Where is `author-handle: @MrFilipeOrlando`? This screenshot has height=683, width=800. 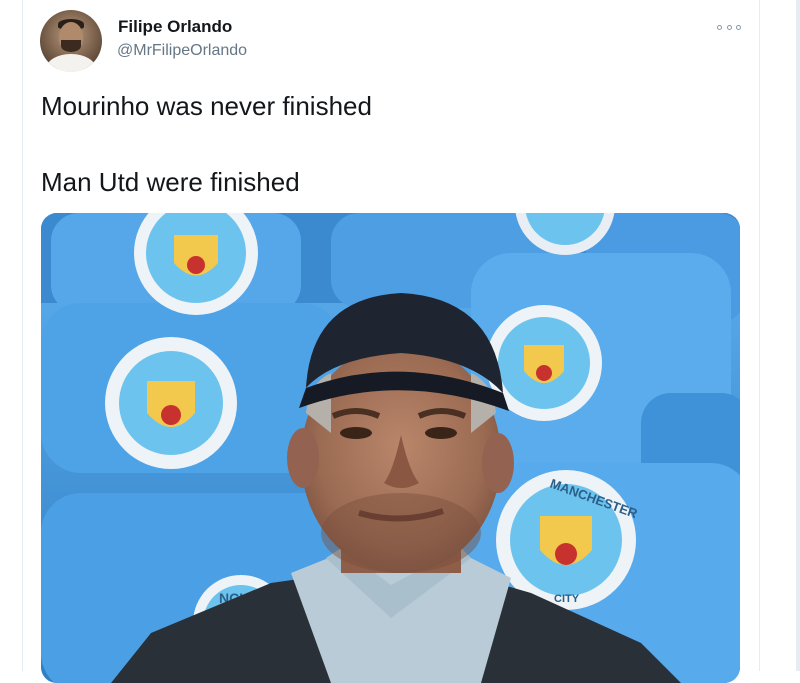
author-handle: @MrFilipeOrlando is located at coordinates (182, 51).